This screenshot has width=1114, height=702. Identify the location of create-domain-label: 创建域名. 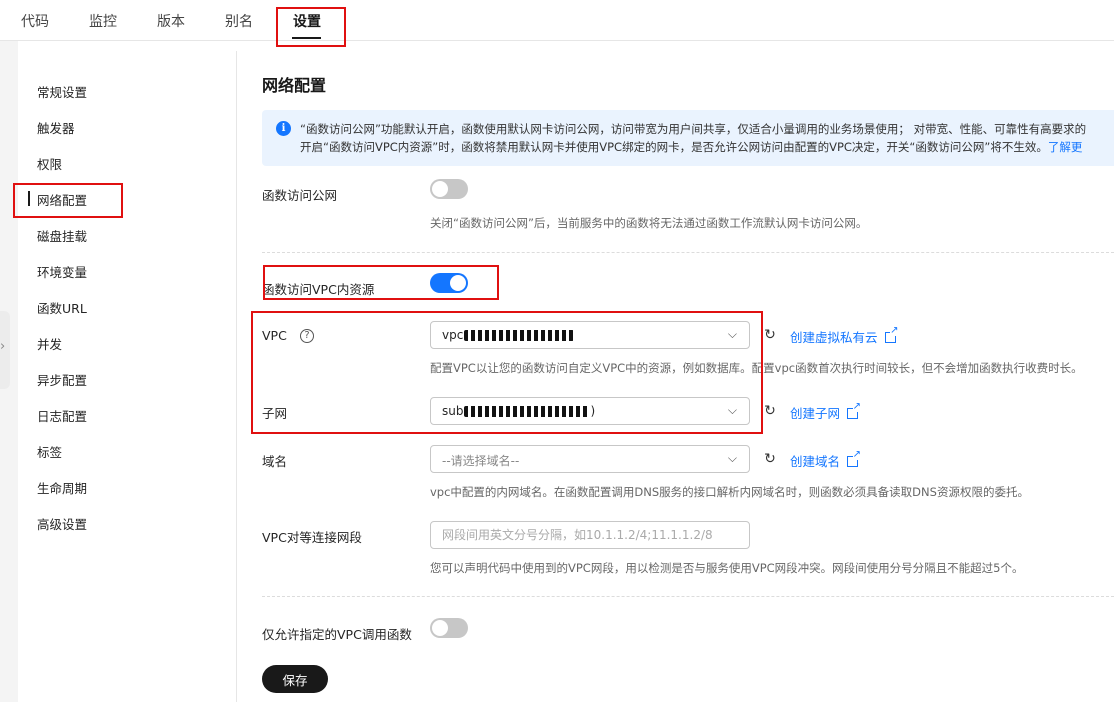
(815, 461).